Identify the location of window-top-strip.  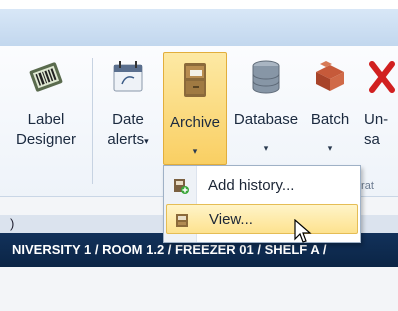
(199, 4).